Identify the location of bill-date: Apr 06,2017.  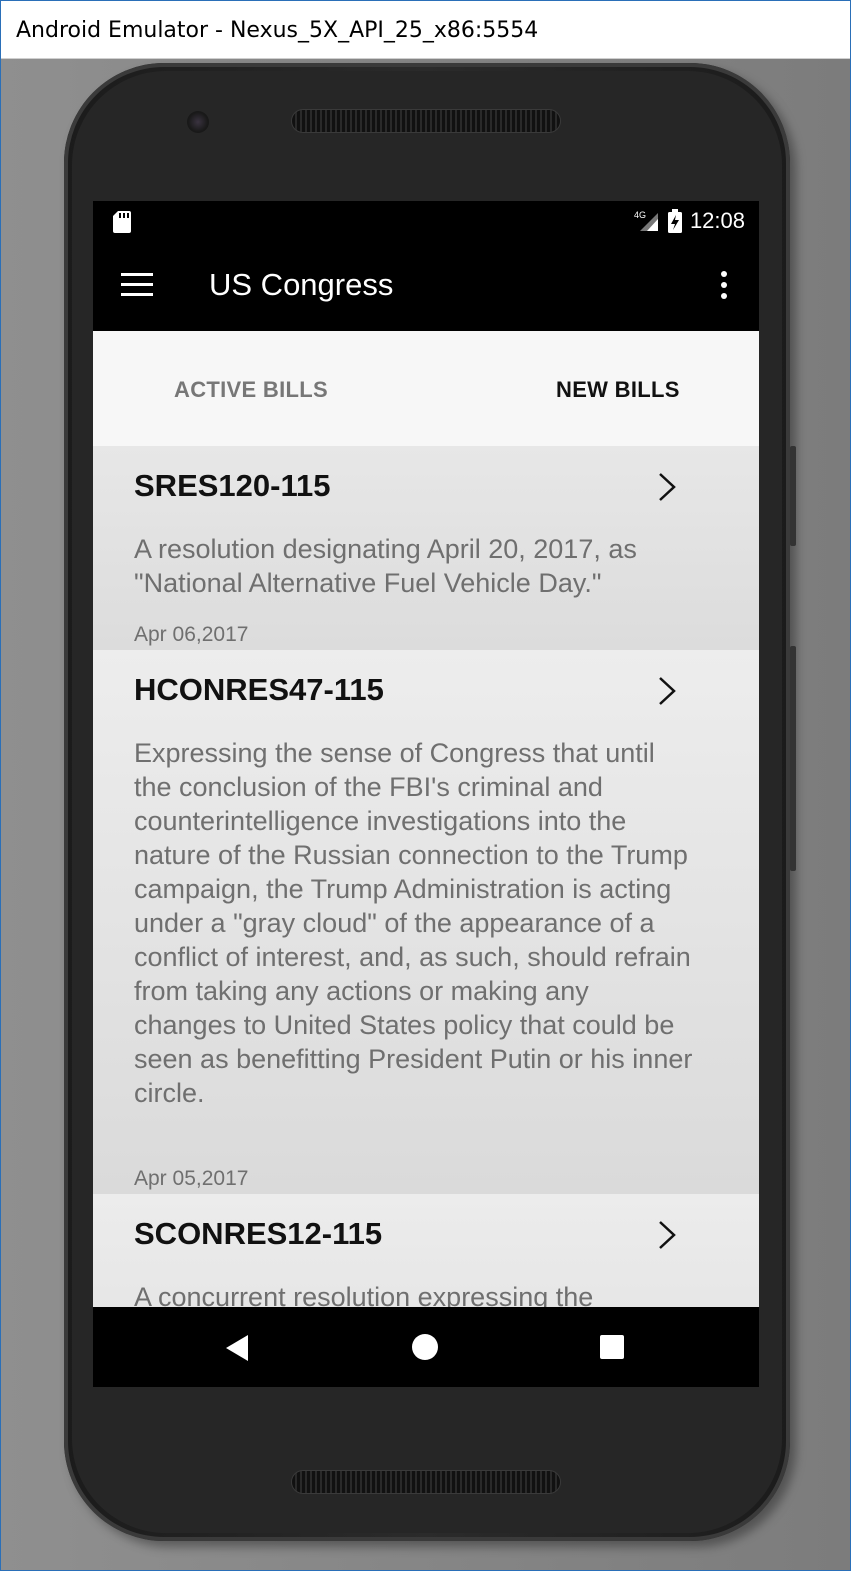
(191, 634).